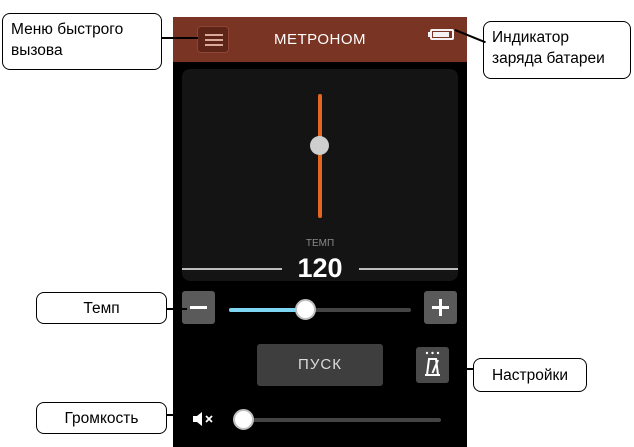 This screenshot has width=634, height=447. Describe the element at coordinates (178, 415) in the screenshot. I see `leader-volume` at that location.